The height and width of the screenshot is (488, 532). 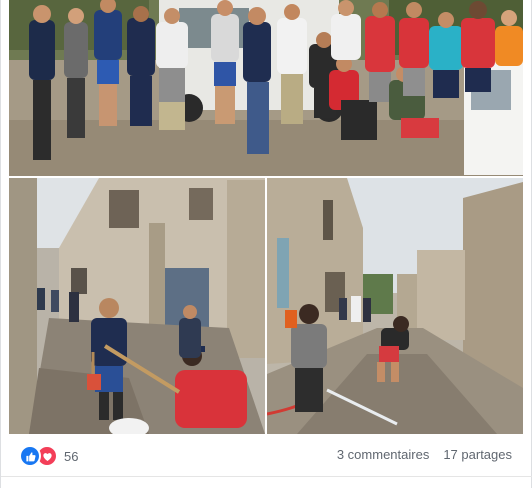 What do you see at coordinates (30, 456) in the screenshot?
I see `like-icon` at bounding box center [30, 456].